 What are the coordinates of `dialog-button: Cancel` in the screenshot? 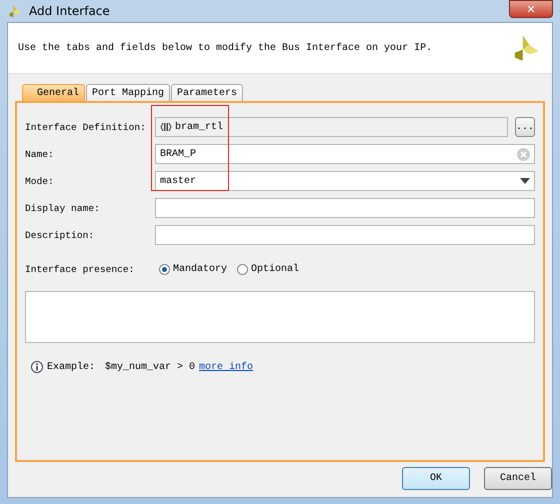 It's located at (518, 478).